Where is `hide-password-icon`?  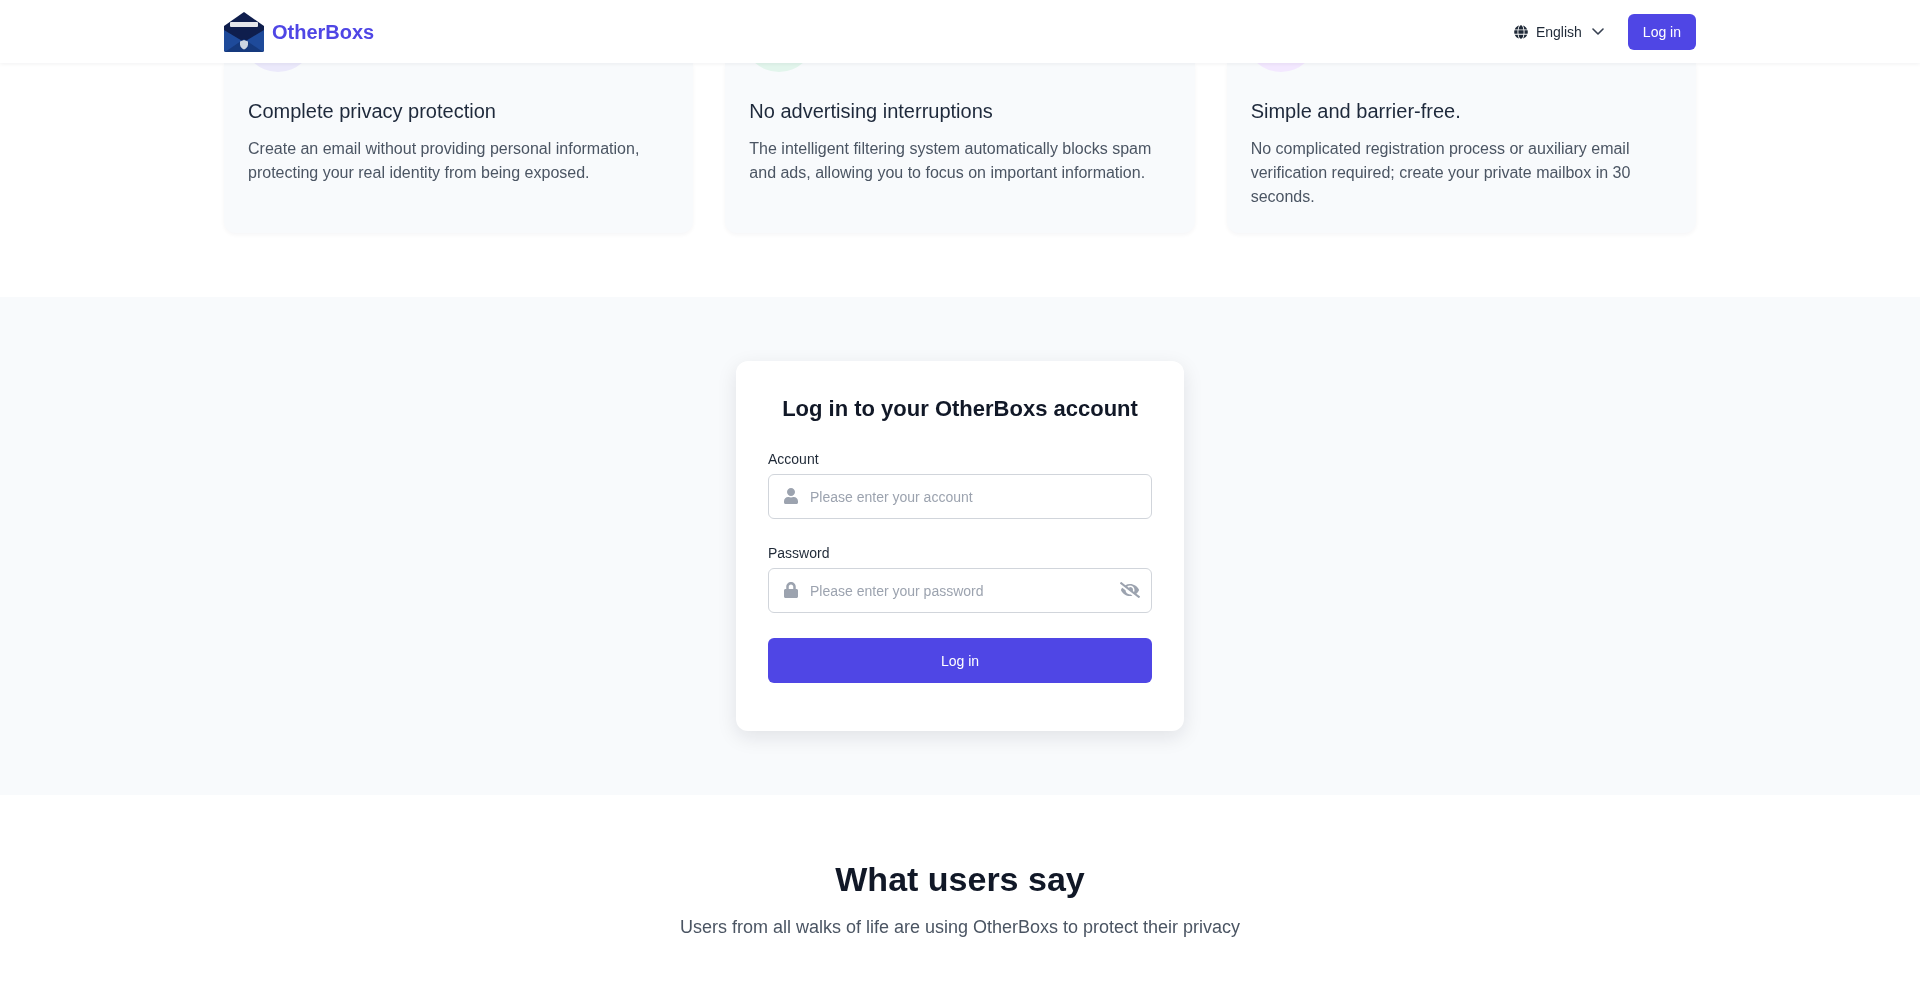 hide-password-icon is located at coordinates (1130, 590).